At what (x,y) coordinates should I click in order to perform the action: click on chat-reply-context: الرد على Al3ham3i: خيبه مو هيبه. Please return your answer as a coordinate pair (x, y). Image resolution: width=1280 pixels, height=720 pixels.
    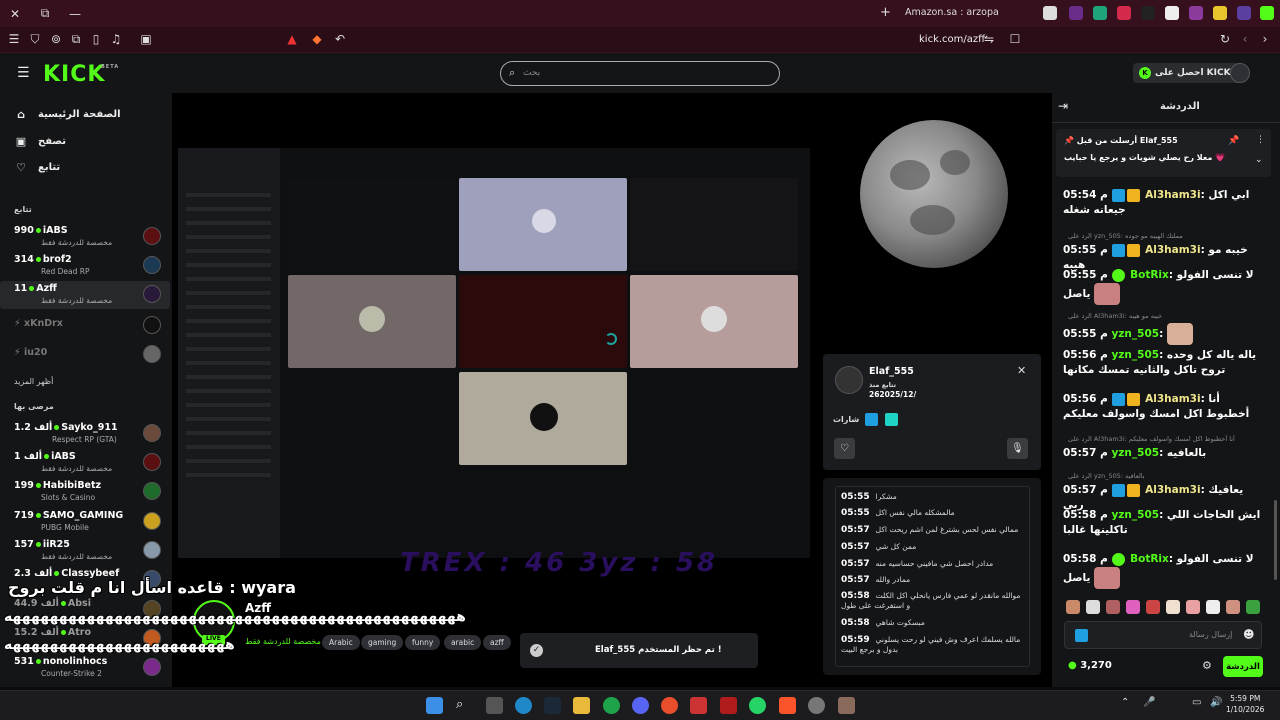
    Looking at the image, I should click on (1168, 316).